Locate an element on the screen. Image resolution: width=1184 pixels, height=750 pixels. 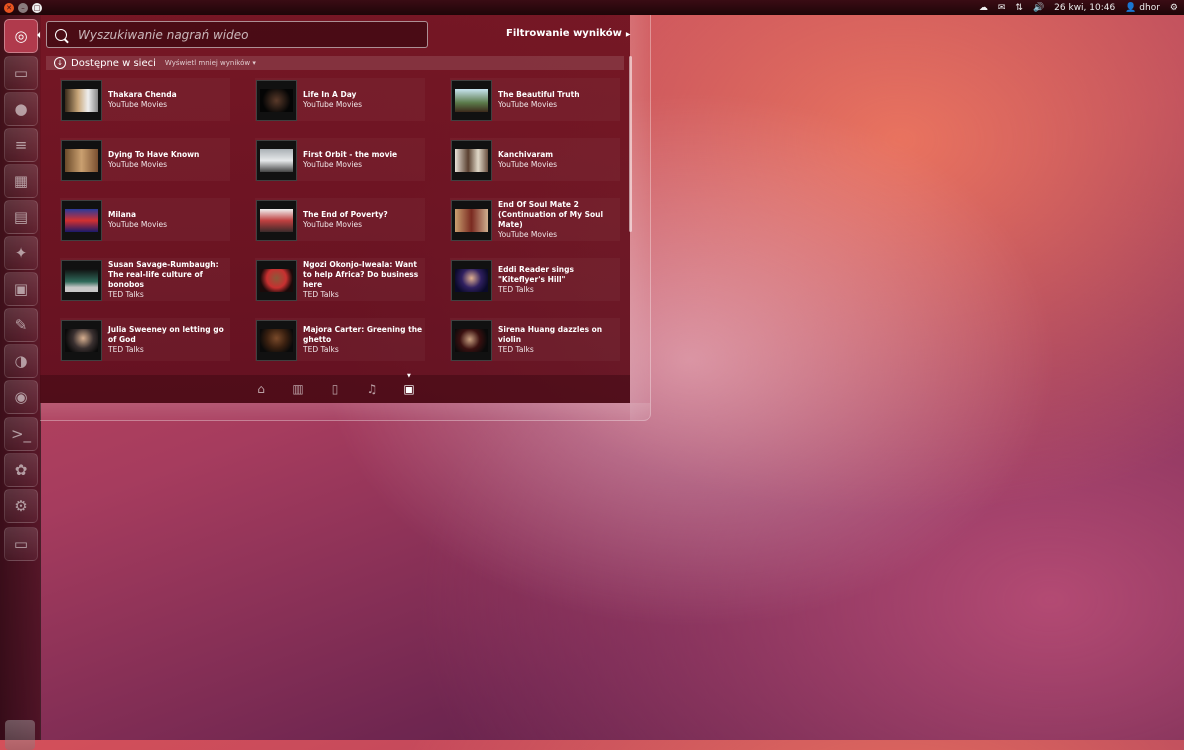
active-lens-indicator: ▼ is located at coordinates (409, 376).